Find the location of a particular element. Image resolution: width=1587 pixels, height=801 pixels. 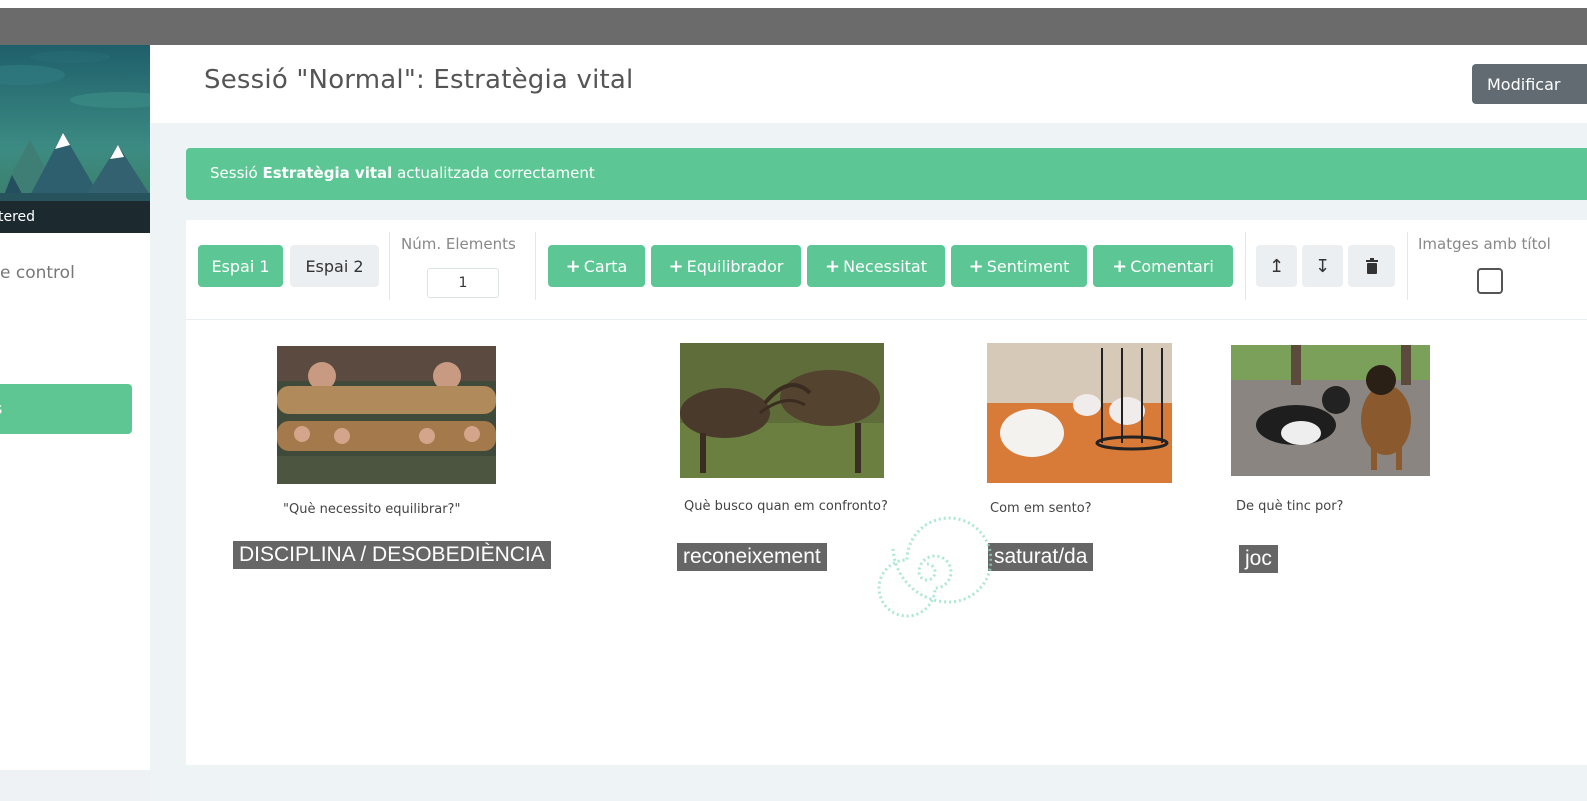

page-title: Sessió "Normal": Estratègia vital is located at coordinates (419, 80).